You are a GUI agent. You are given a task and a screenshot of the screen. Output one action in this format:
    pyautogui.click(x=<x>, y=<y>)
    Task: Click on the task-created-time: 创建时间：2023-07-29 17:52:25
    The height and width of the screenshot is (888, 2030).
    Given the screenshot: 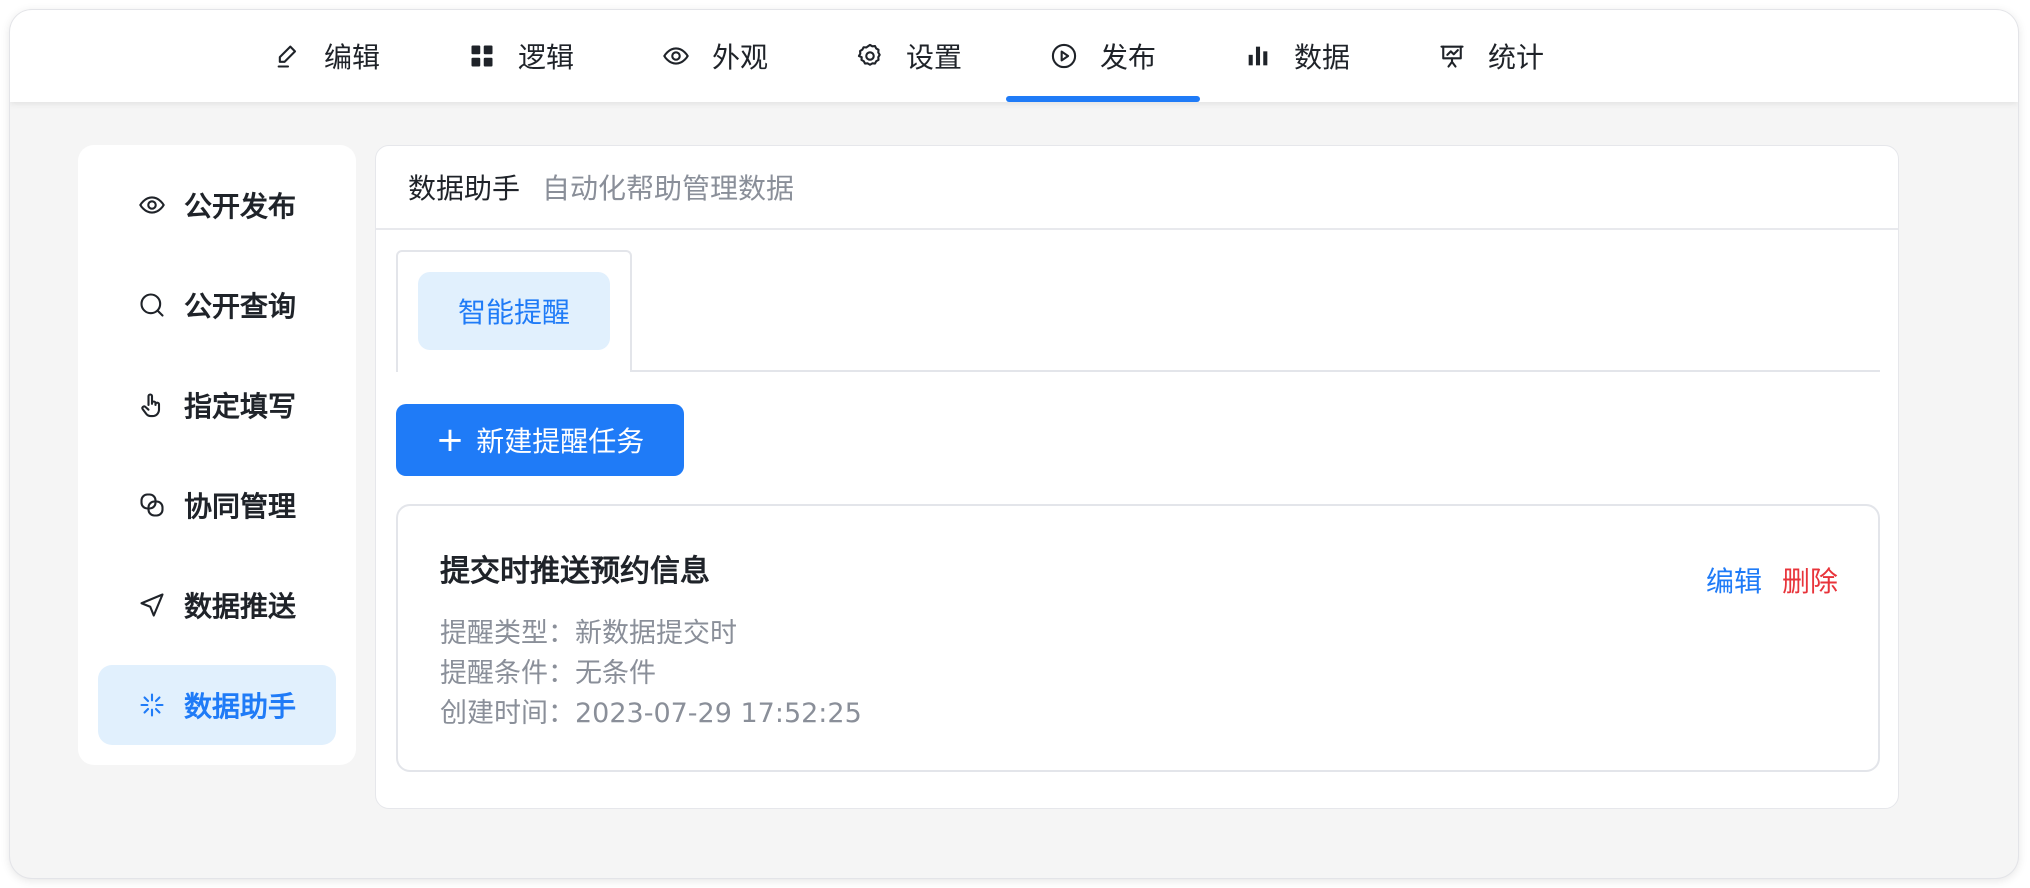 What is the action you would take?
    pyautogui.click(x=651, y=713)
    